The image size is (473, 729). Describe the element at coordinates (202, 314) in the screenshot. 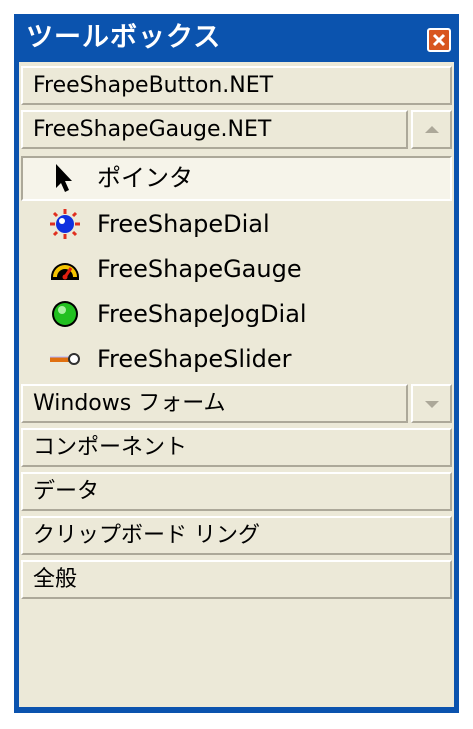

I see `tool-label: FreeShapeJogDial` at that location.